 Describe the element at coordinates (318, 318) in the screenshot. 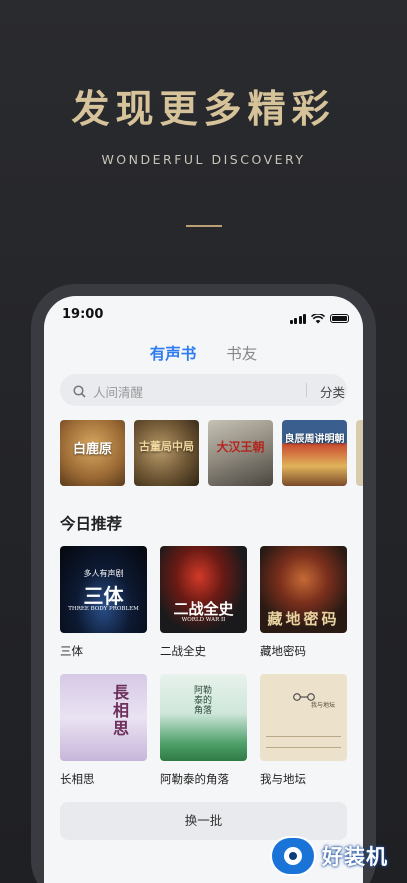

I see `wifi-icon` at that location.